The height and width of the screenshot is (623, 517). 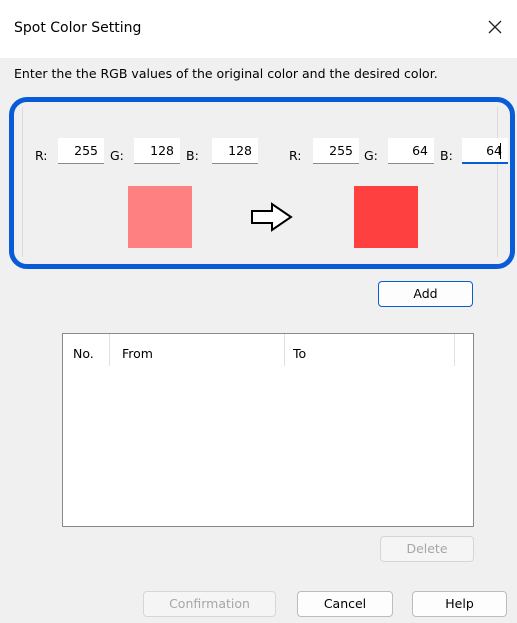 I want to click on desired-r-label: R:, so click(x=295, y=155).